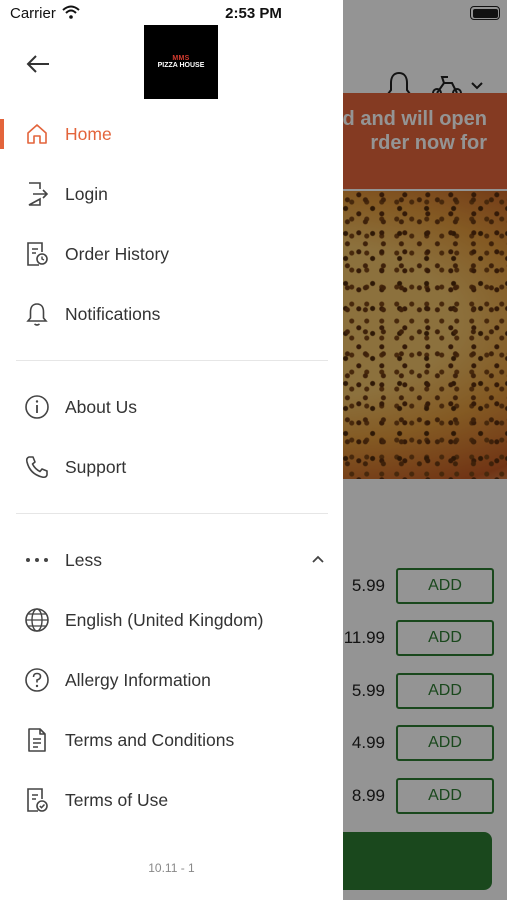 This screenshot has width=507, height=900. Describe the element at coordinates (181, 65) in the screenshot. I see `logo-line2: PIZZA HOUSE` at that location.